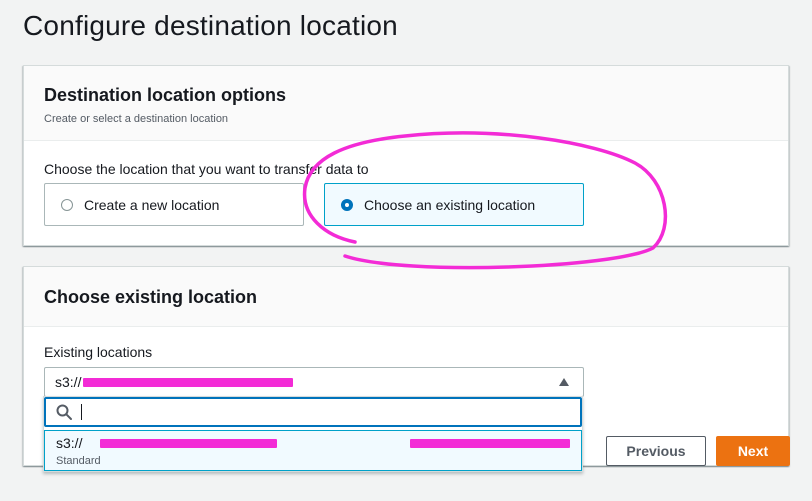  I want to click on radio-icon, so click(67, 204).